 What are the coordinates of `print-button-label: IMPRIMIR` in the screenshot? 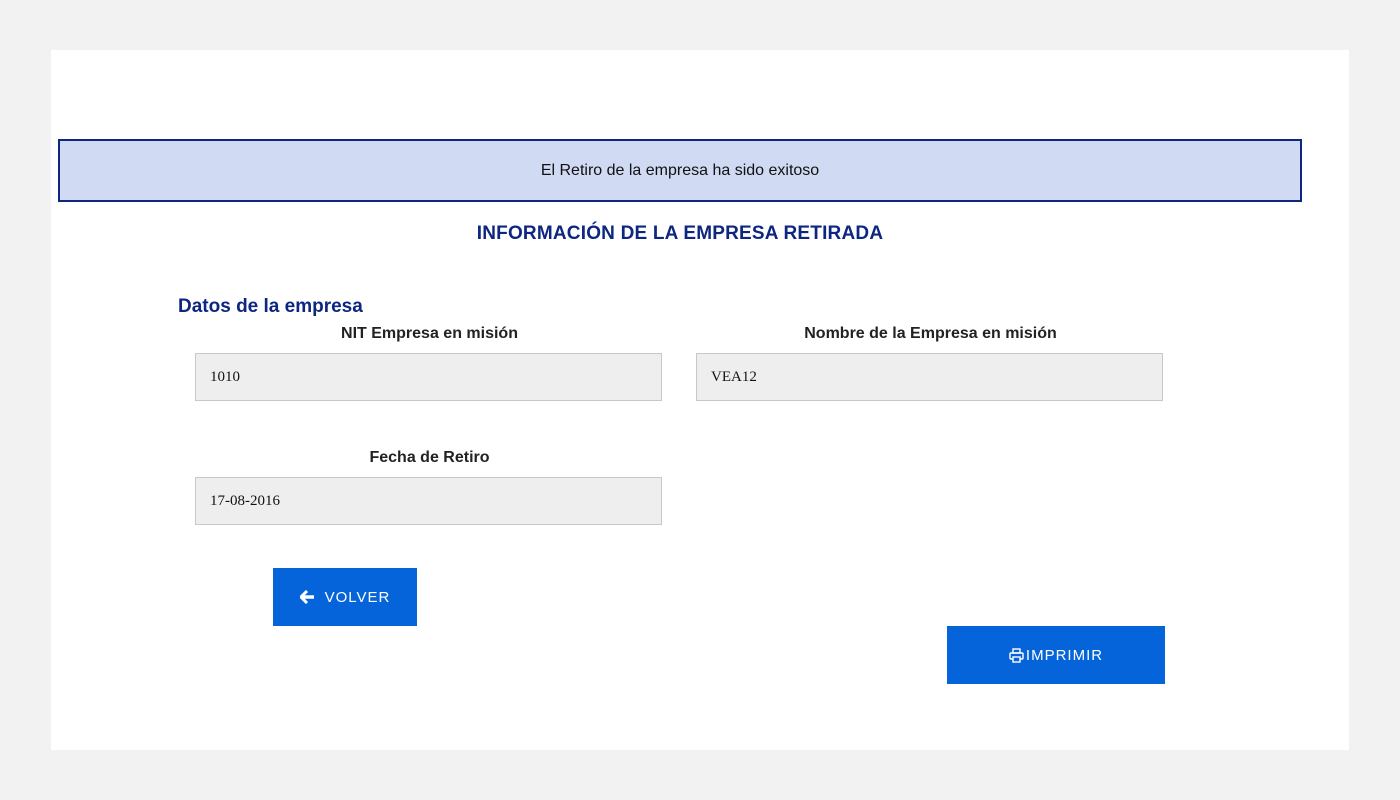 It's located at (1064, 655).